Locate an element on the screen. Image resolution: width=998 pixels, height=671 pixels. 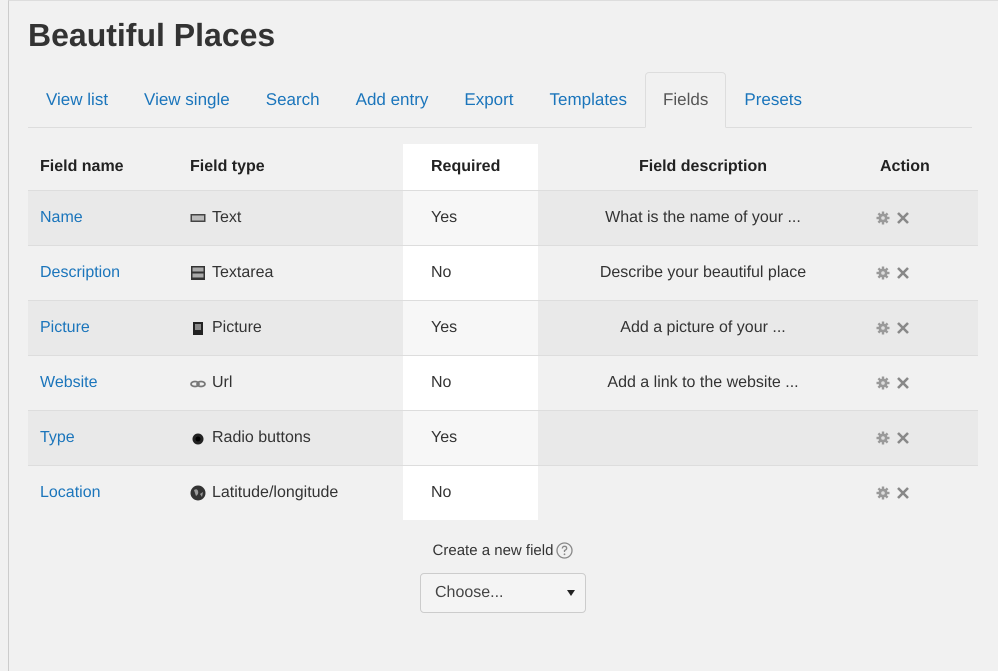
field-name-link: Name is located at coordinates (61, 218).